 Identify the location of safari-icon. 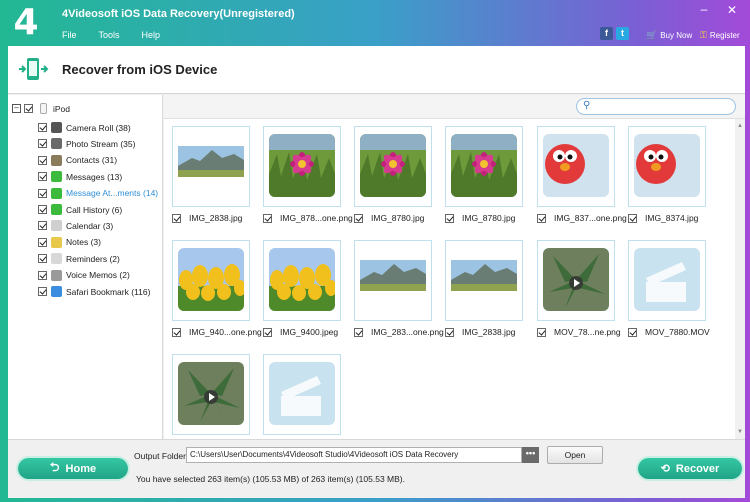
(56, 291).